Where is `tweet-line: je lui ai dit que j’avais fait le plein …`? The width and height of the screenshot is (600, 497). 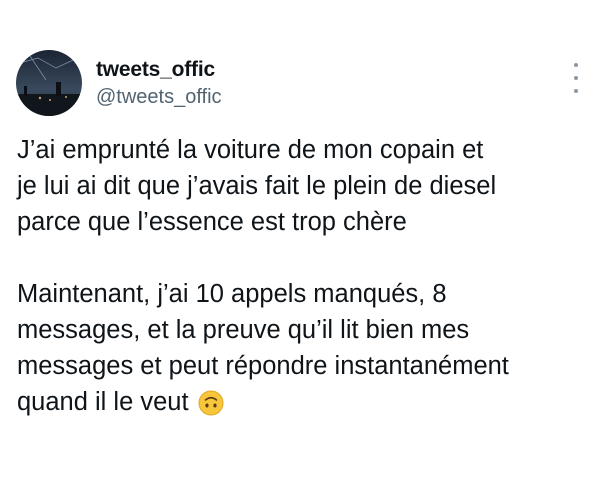
tweet-line: je lui ai dit que j’avais fait le plein … is located at coordinates (257, 186).